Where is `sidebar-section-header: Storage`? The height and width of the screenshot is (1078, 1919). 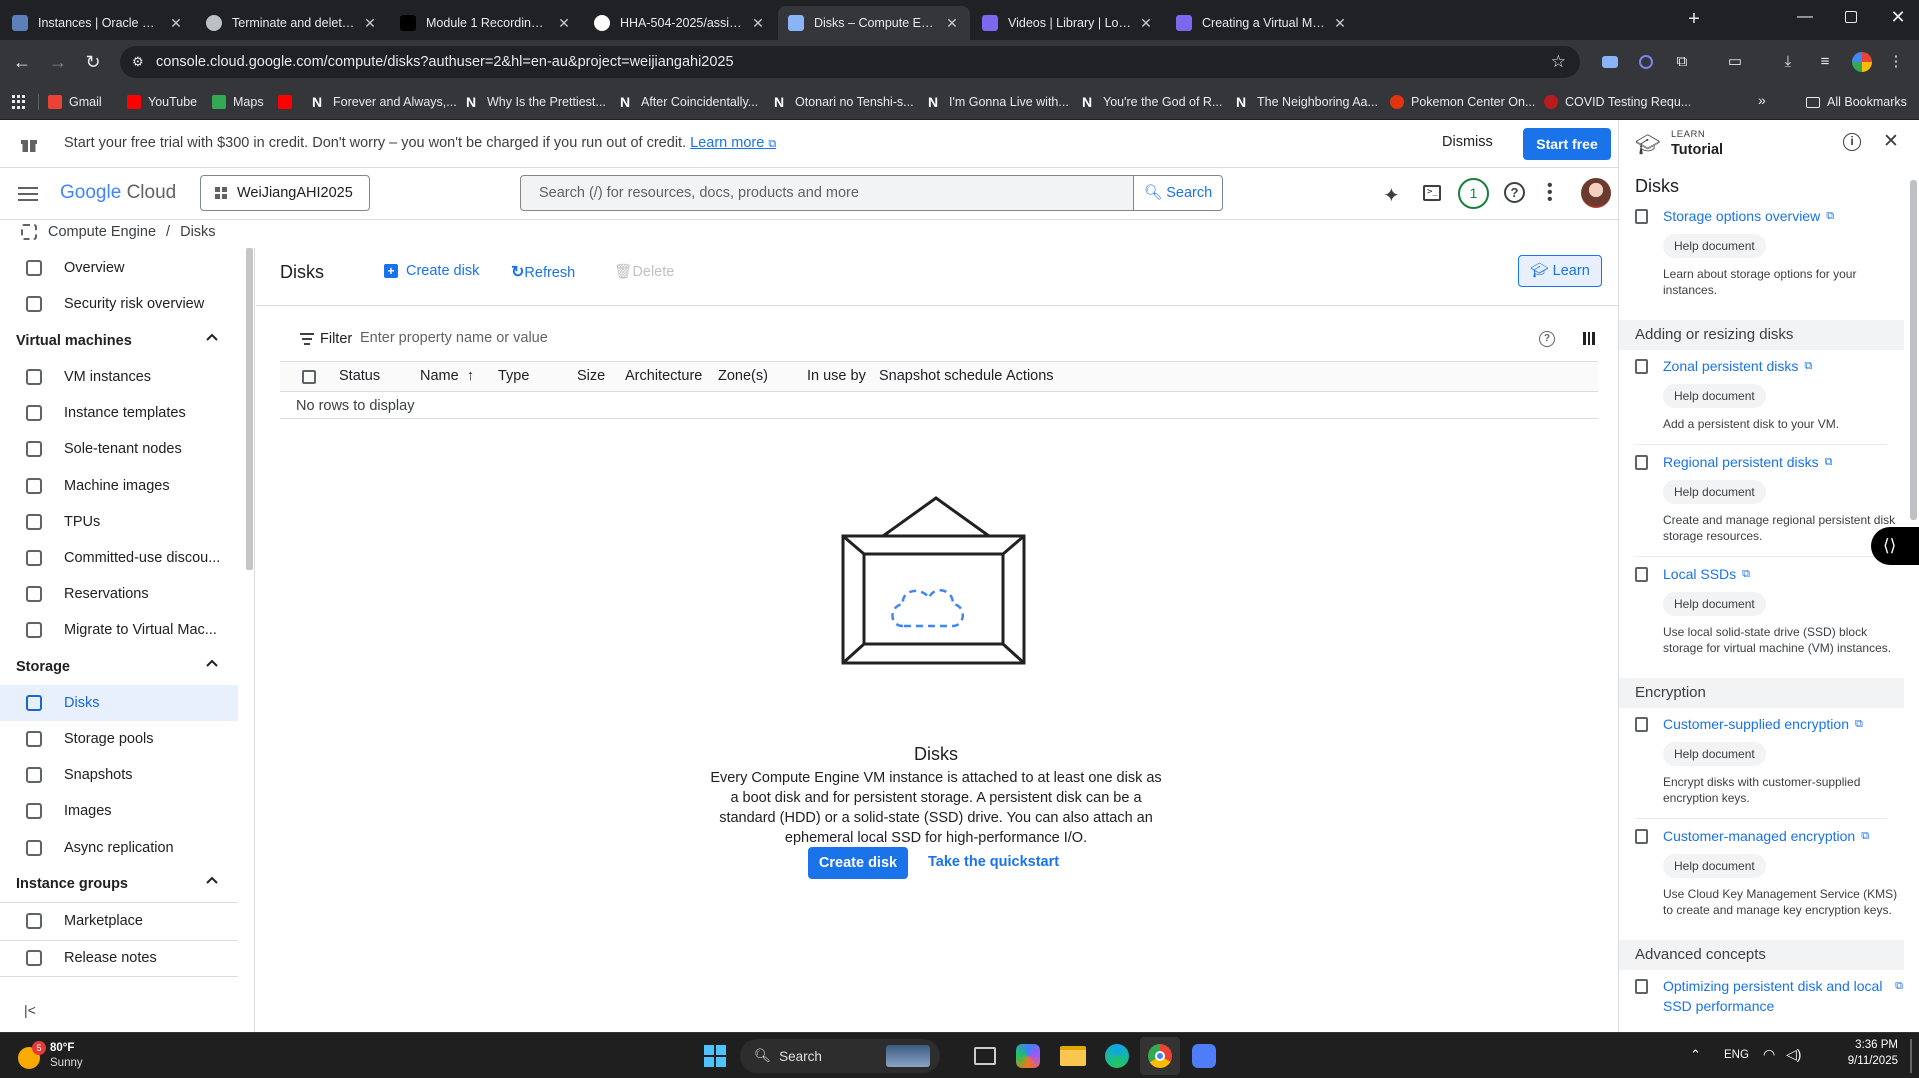
sidebar-section-header: Storage is located at coordinates (119, 667).